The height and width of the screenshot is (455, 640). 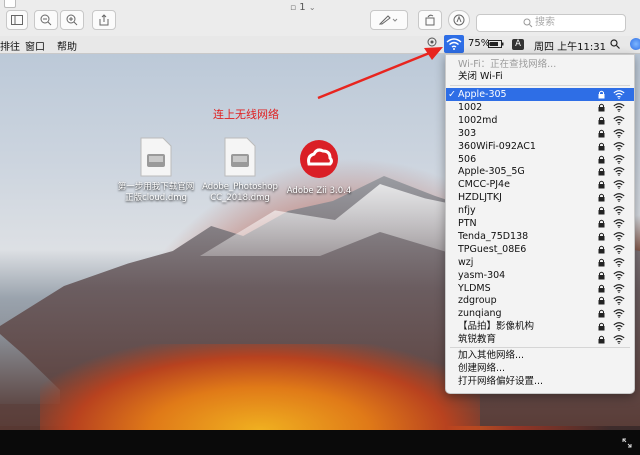 I want to click on markup-button, so click(x=389, y=20).